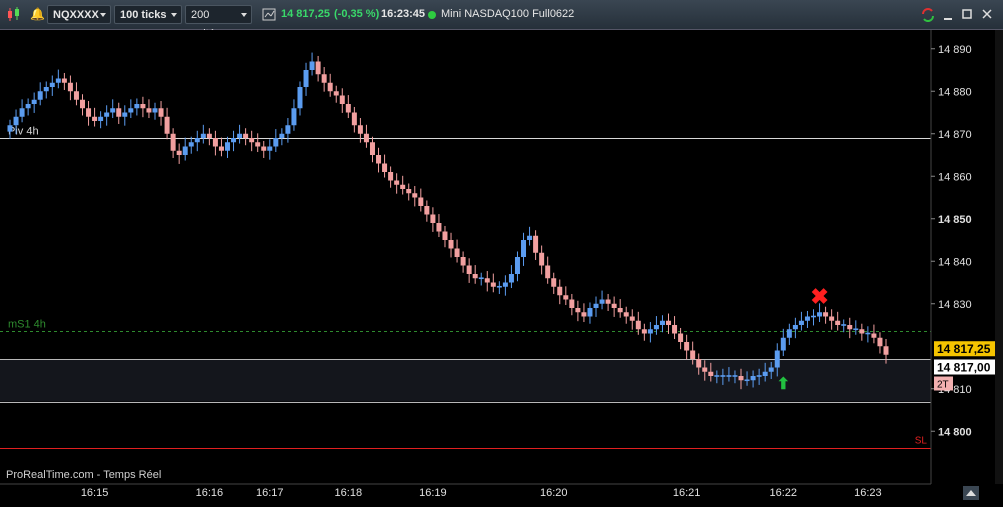 The height and width of the screenshot is (507, 1003). Describe the element at coordinates (148, 14) in the screenshot. I see `period-selector: 100 ticks` at that location.